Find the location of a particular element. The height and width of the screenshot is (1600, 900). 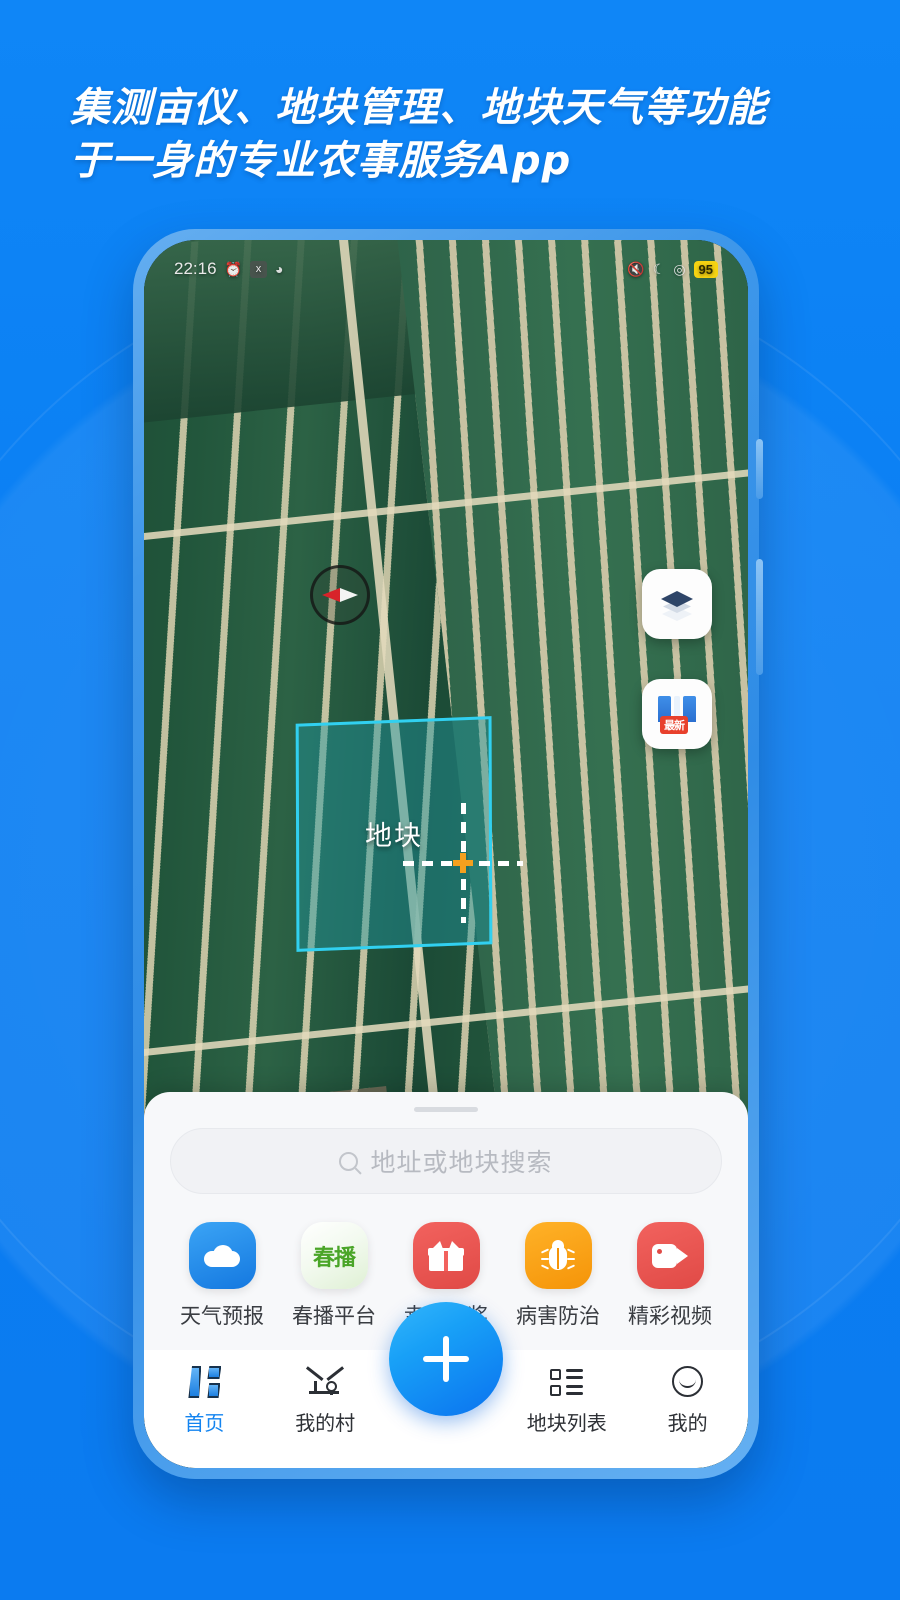

headline-line-1: 集测亩仪、地块管理、地块天气等功能 is located at coordinates (418, 108).